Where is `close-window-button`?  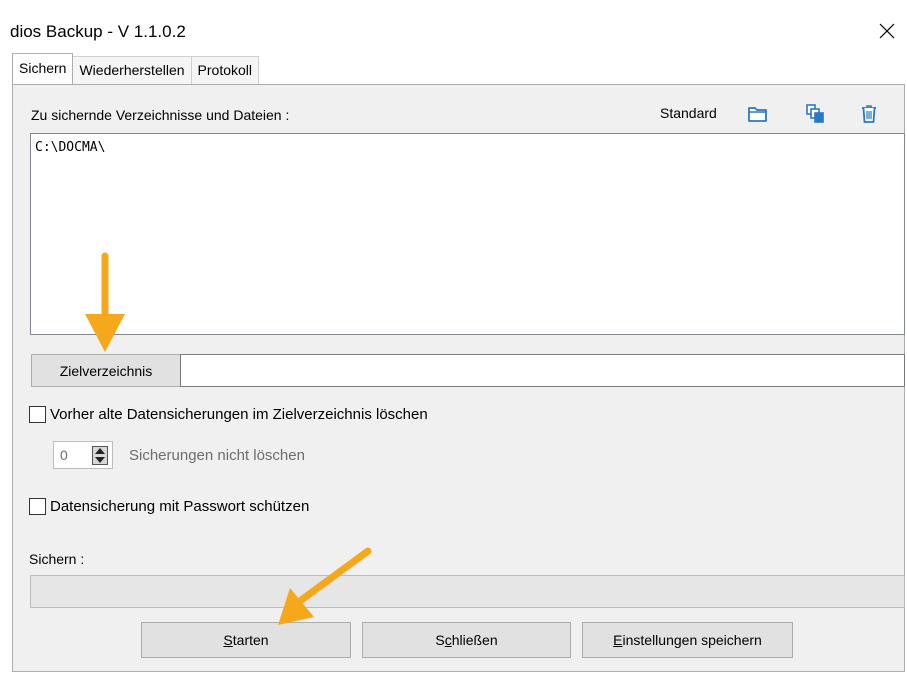
close-window-button is located at coordinates (887, 31).